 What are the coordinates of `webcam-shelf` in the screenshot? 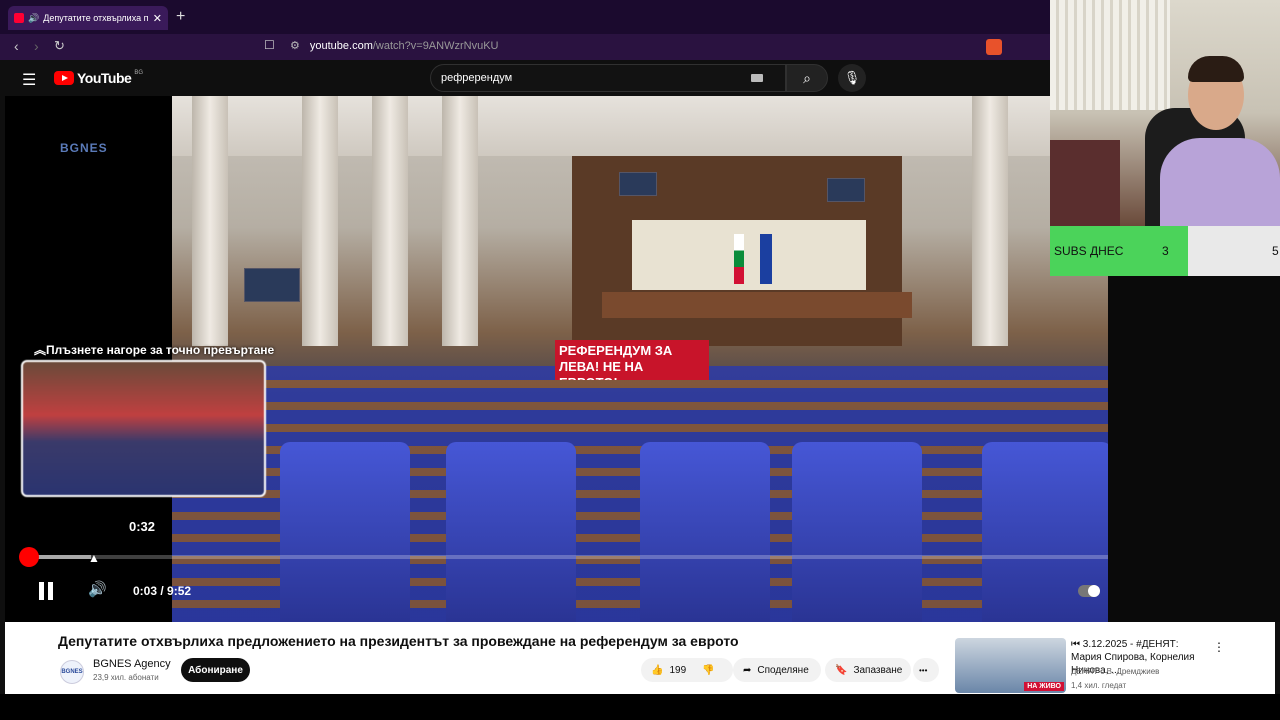 It's located at (1085, 183).